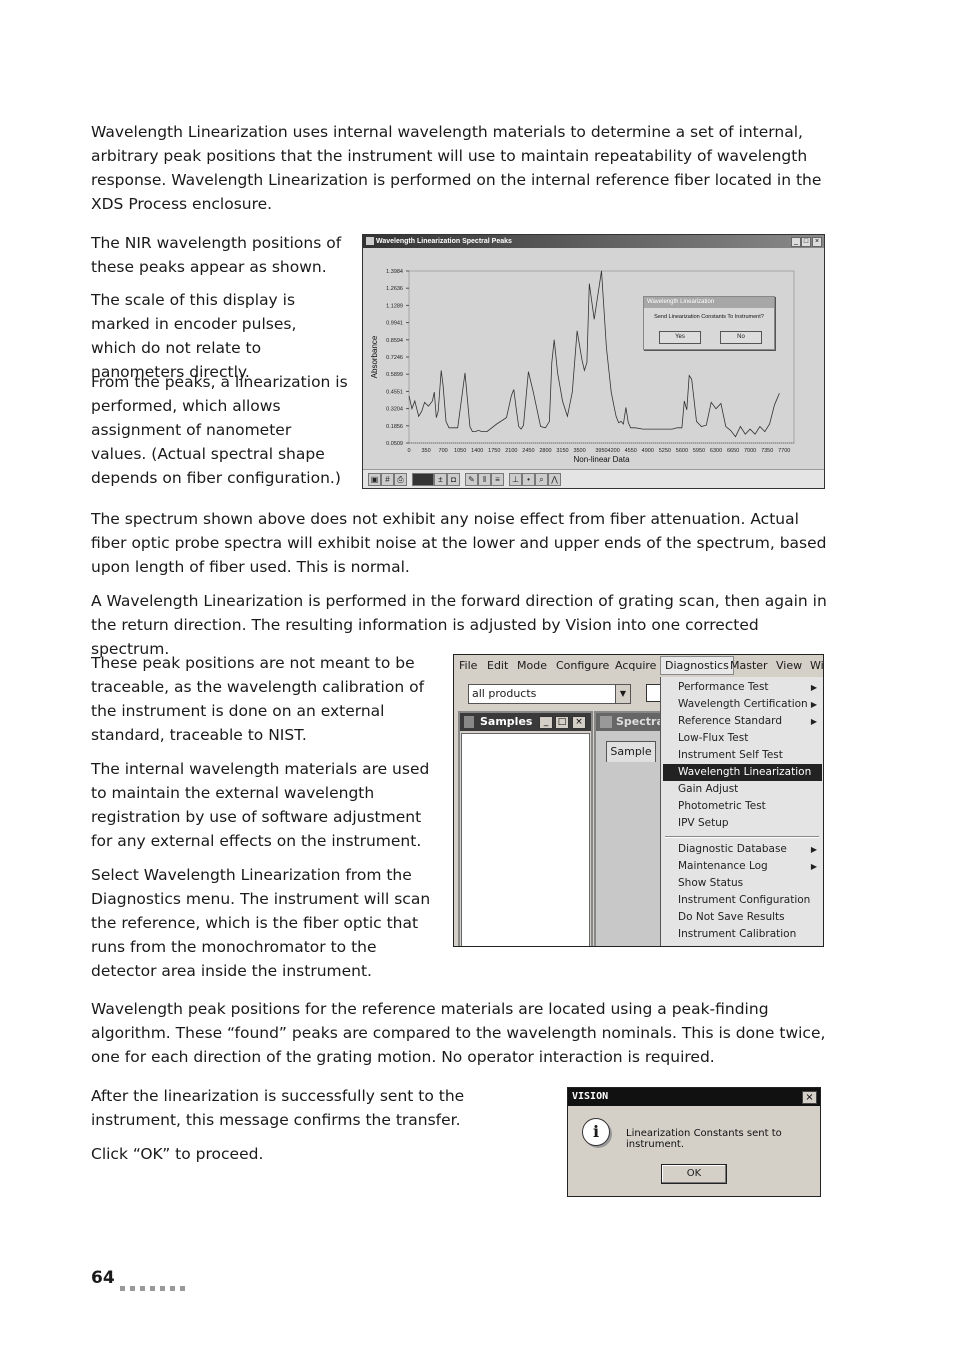 Image resolution: width=954 pixels, height=1350 pixels. What do you see at coordinates (460, 451) in the screenshot?
I see `x-tick-label: 1050` at bounding box center [460, 451].